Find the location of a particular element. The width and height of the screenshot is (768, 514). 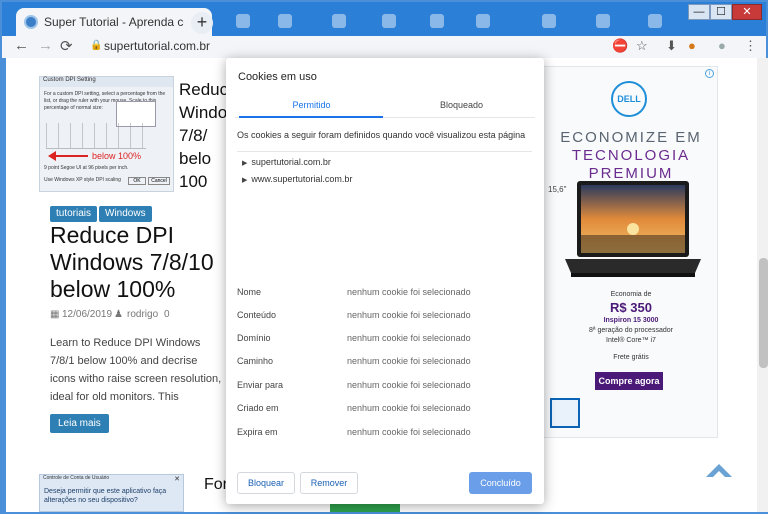

forward-button: → is located at coordinates (45, 45).